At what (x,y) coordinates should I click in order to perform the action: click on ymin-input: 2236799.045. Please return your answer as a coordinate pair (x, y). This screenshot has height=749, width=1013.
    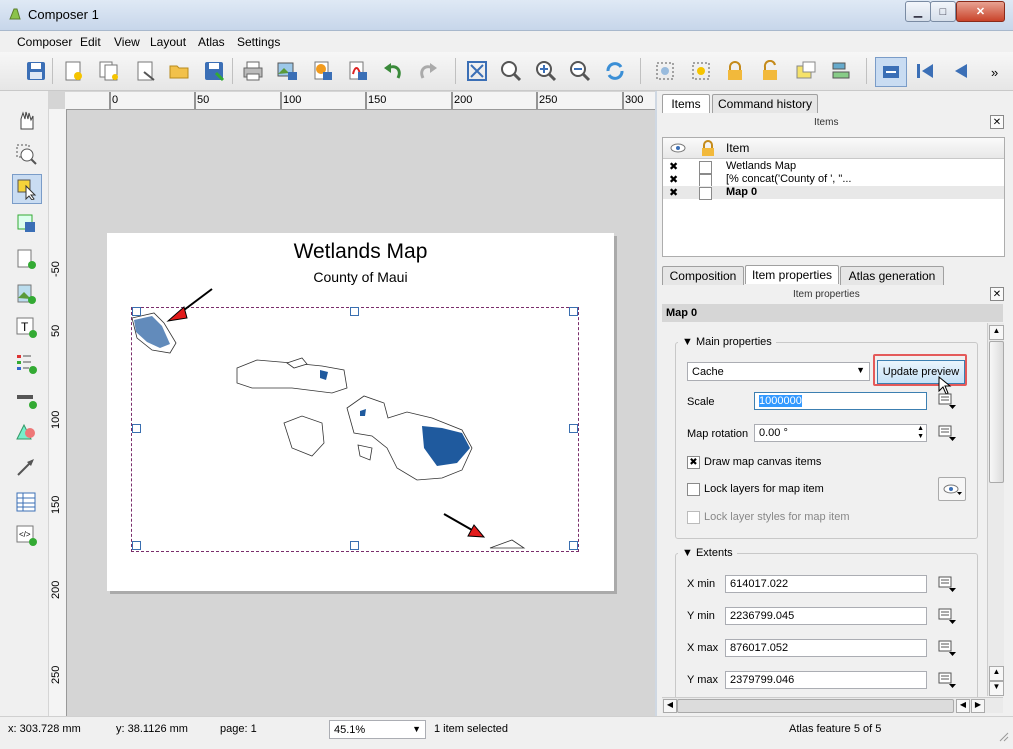
    Looking at the image, I should click on (826, 616).